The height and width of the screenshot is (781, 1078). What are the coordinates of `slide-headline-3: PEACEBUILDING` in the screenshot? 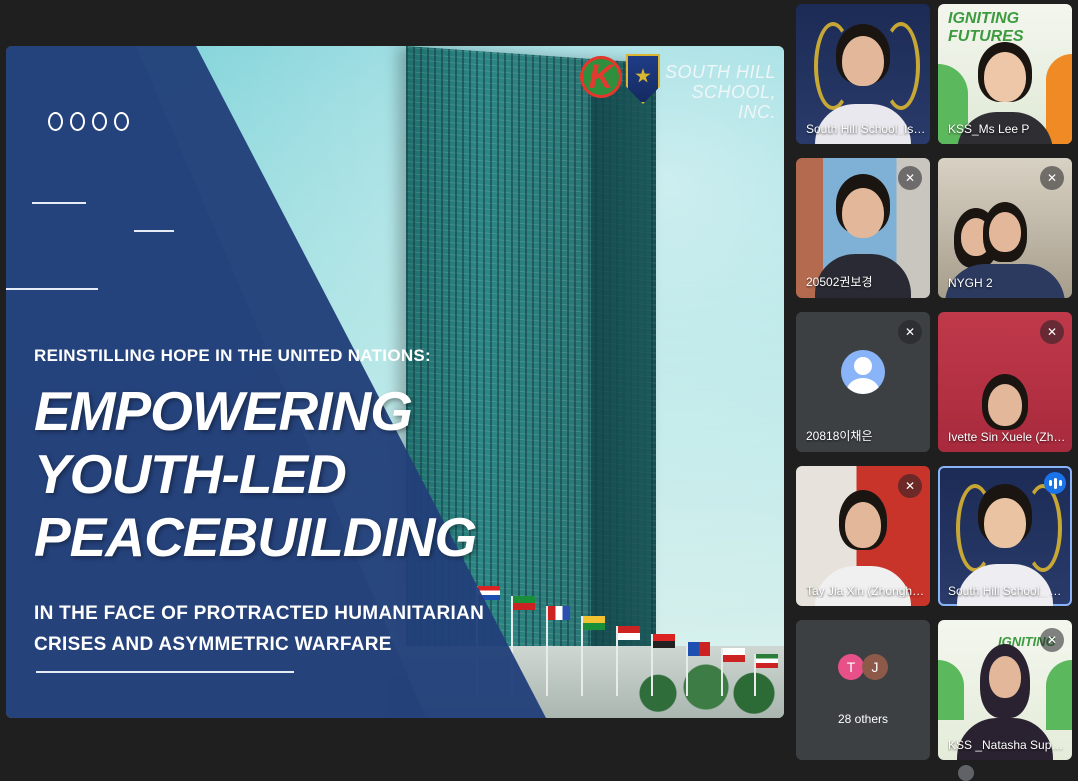 It's located at (255, 537).